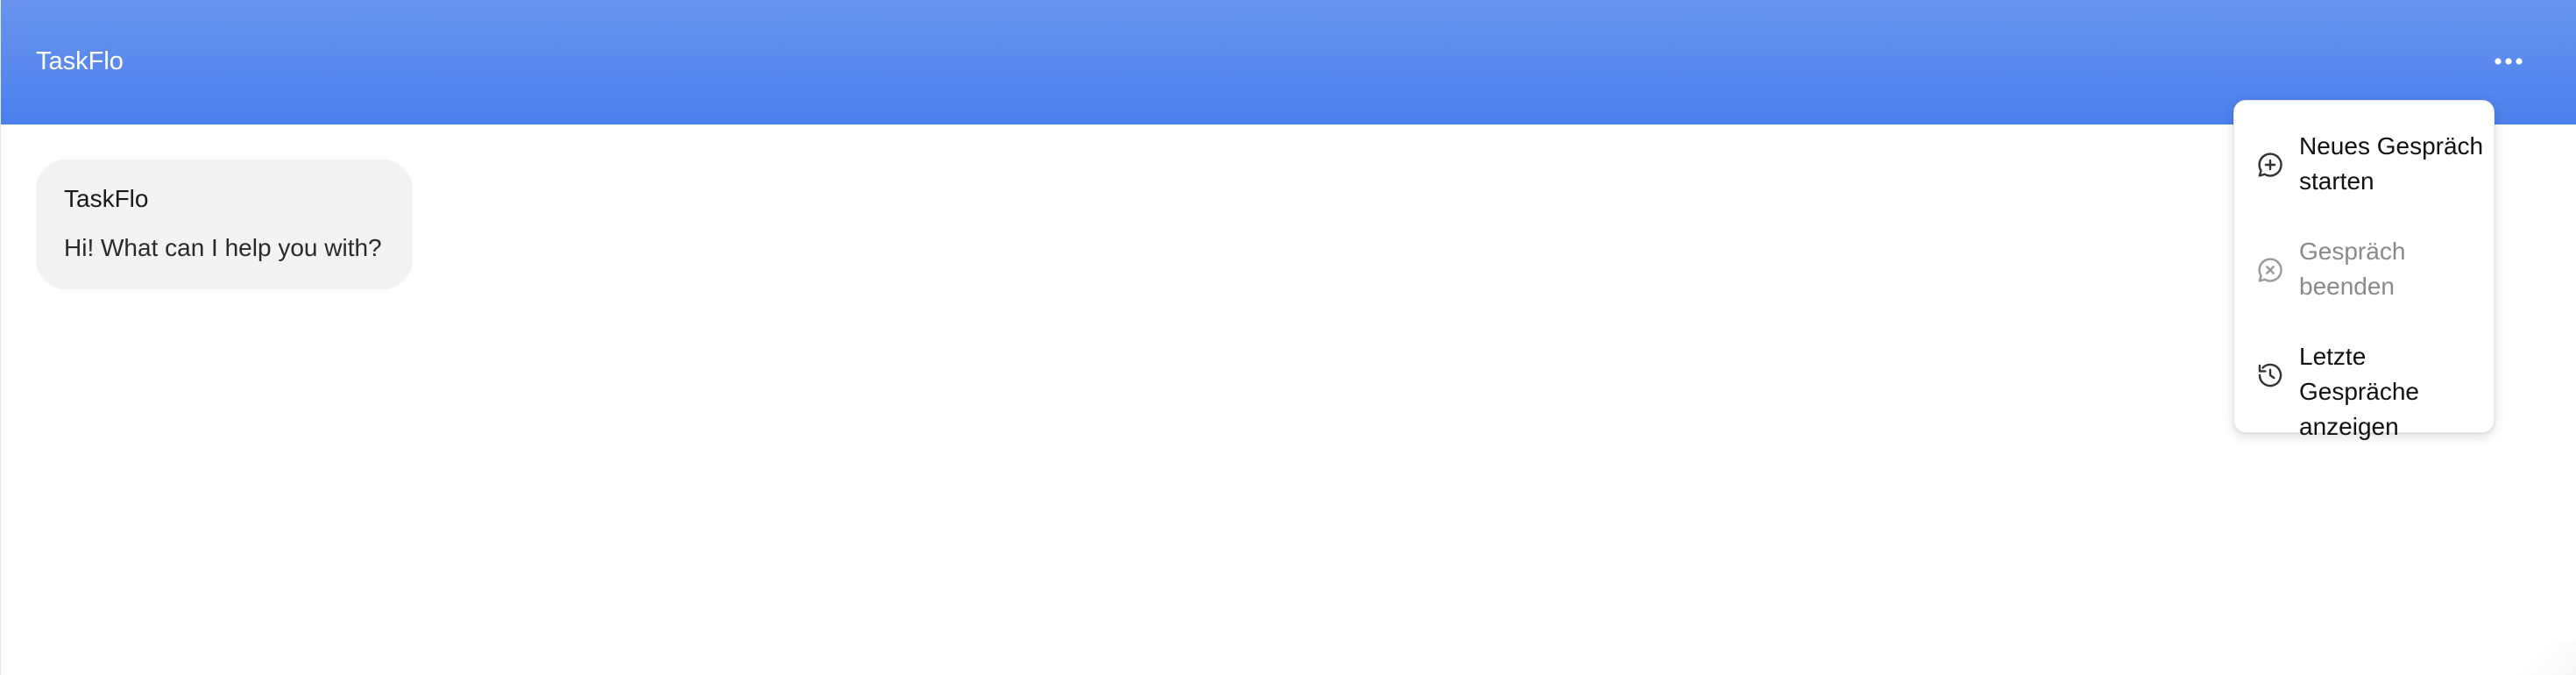 The height and width of the screenshot is (675, 2576). Describe the element at coordinates (106, 198) in the screenshot. I see `message-sender: TaskFlo` at that location.